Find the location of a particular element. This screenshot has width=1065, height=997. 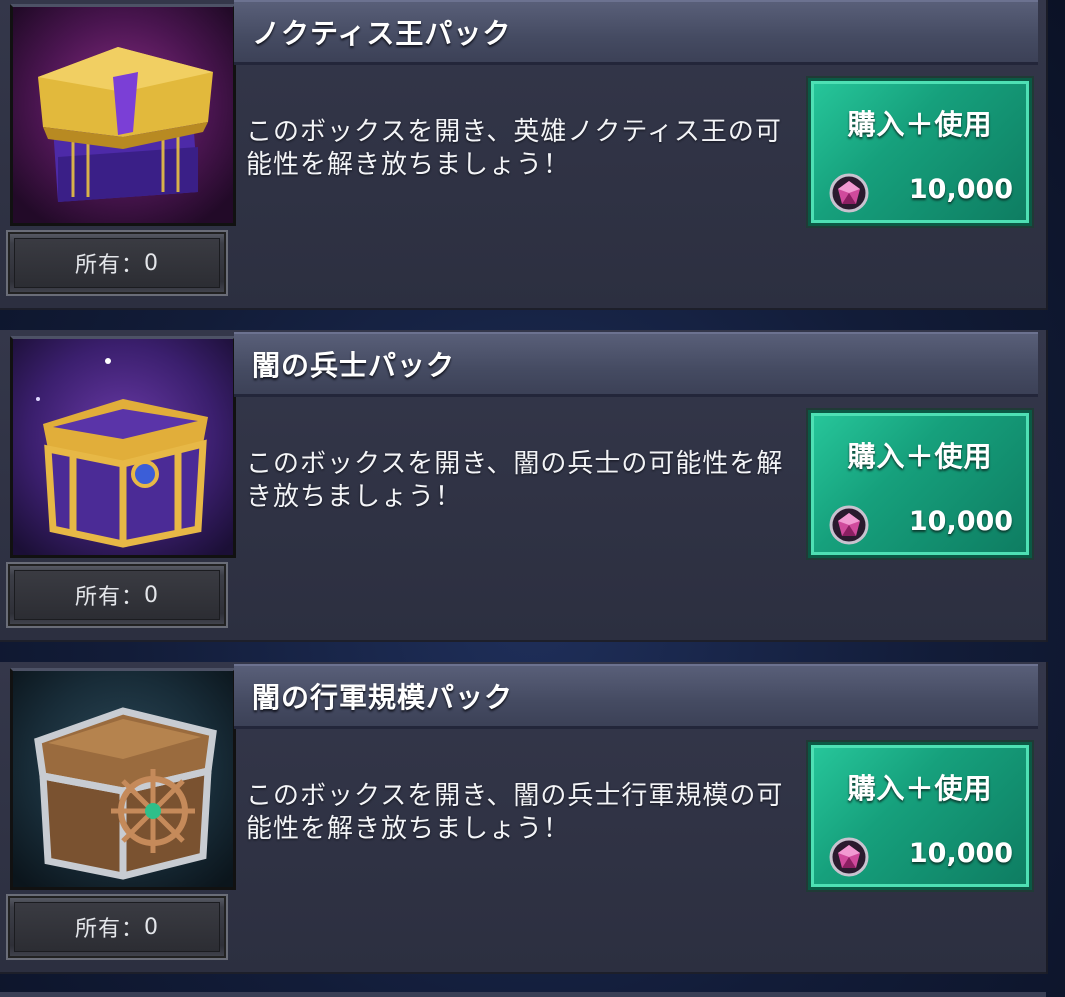

purple-gold-chest-icon is located at coordinates (123, 115).